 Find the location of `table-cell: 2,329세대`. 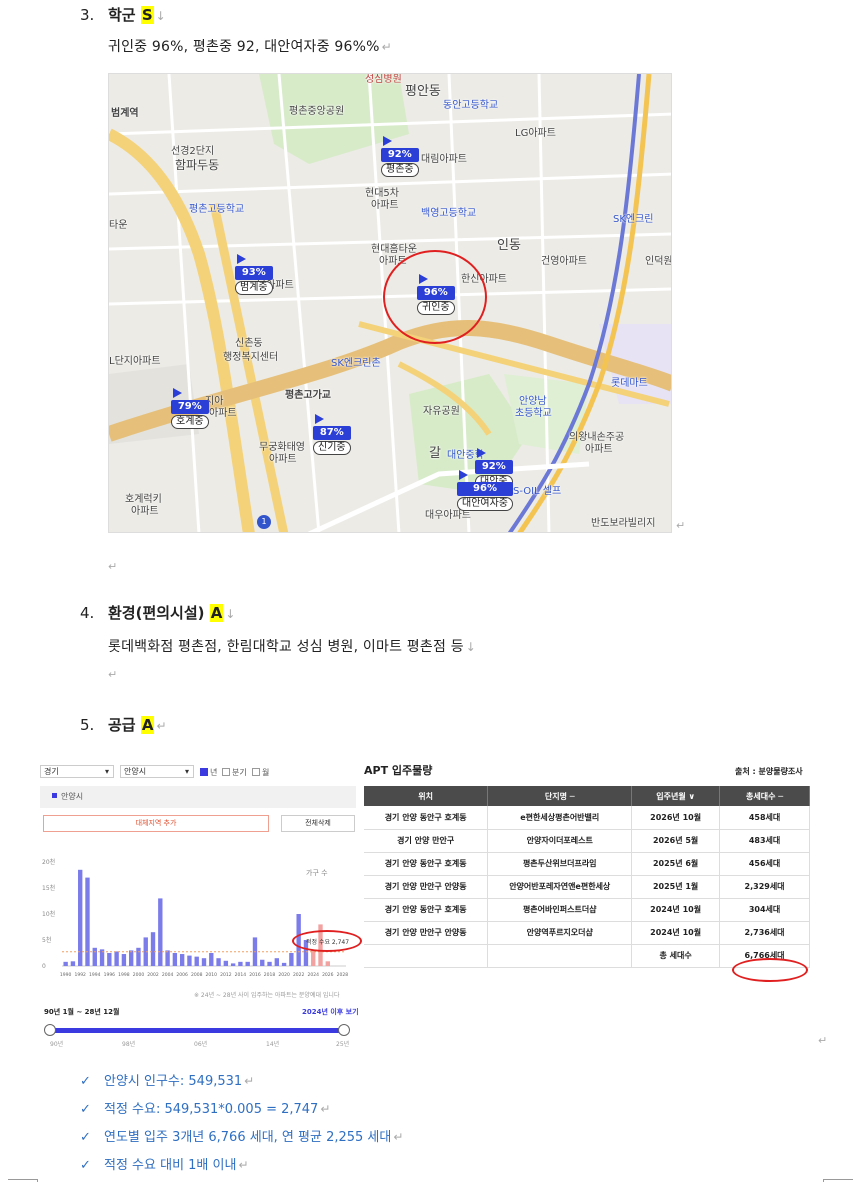

table-cell: 2,329세대 is located at coordinates (764, 887).